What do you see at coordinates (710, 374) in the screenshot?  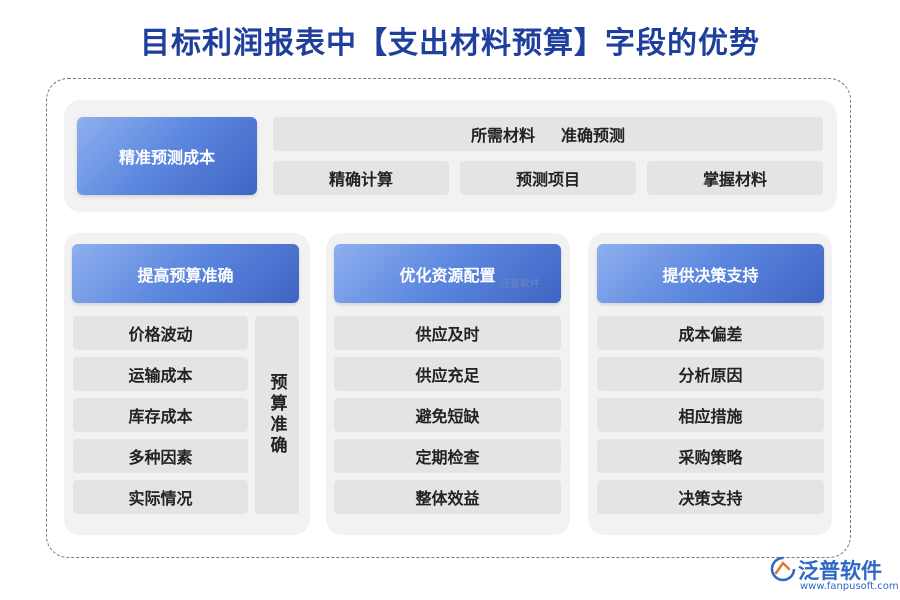 I see `col3-item: 分析原因` at bounding box center [710, 374].